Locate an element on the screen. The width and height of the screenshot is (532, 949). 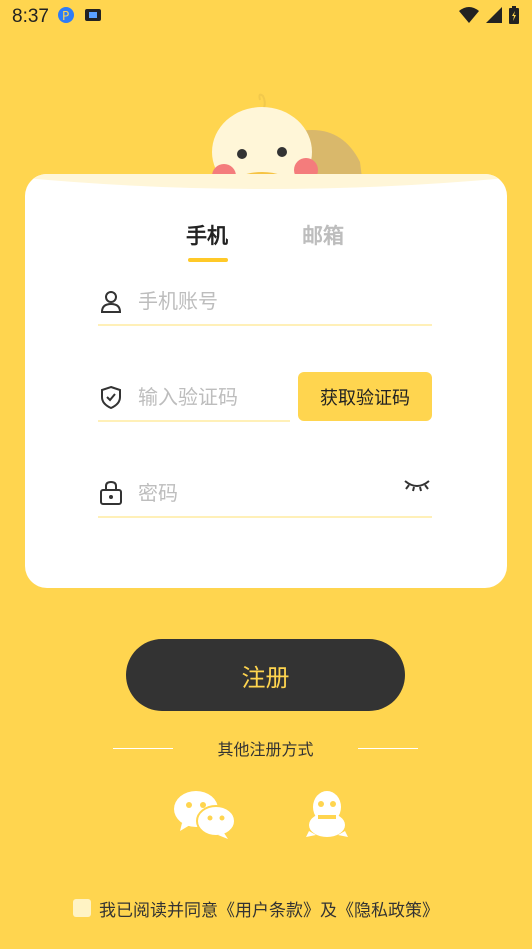
card-flap-decoration is located at coordinates (266, 181).